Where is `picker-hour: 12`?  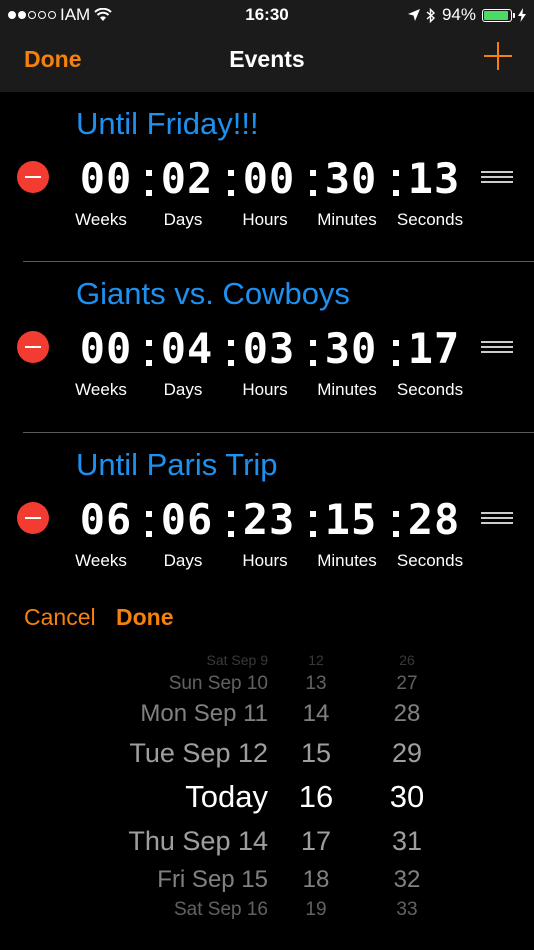
picker-hour: 12 is located at coordinates (316, 661).